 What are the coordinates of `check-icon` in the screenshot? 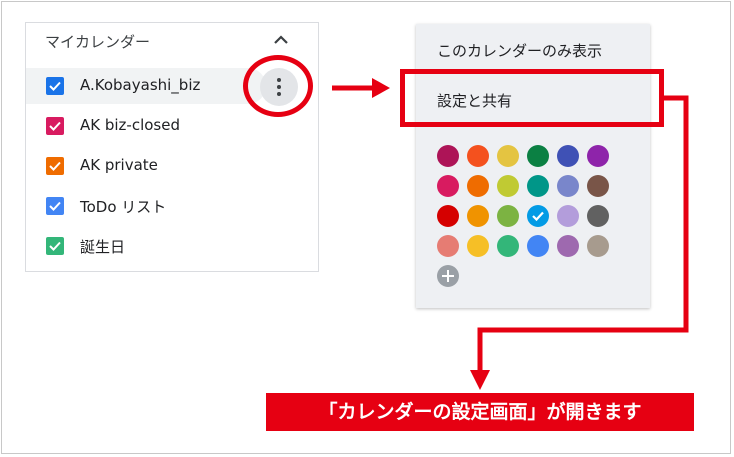 It's located at (538, 216).